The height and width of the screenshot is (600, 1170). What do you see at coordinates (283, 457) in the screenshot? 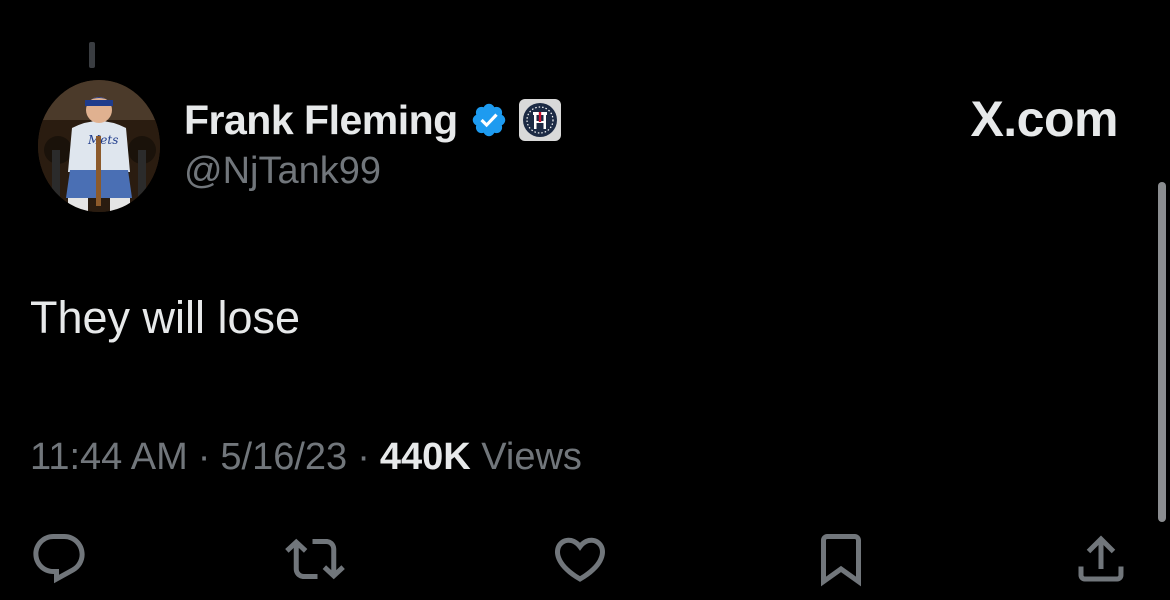
I see `tweet-date: 5/16/23` at bounding box center [283, 457].